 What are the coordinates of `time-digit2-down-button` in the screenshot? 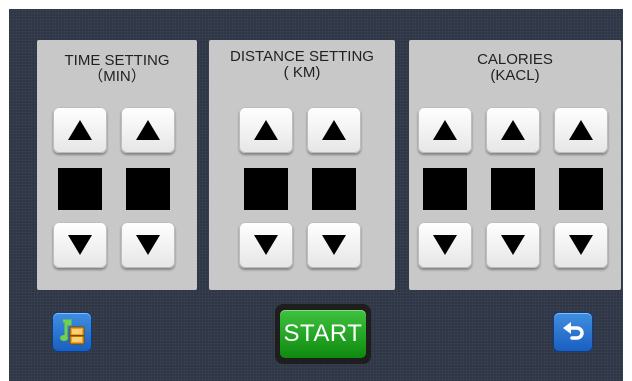 It's located at (148, 245).